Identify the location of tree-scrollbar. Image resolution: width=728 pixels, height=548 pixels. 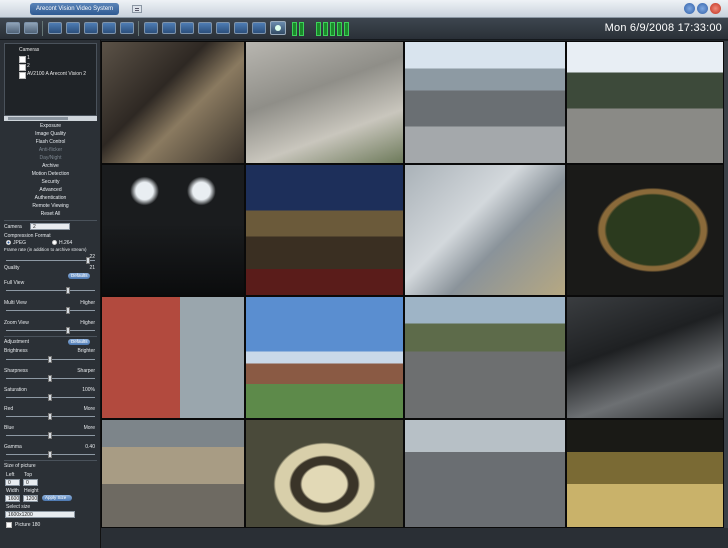
(50, 118).